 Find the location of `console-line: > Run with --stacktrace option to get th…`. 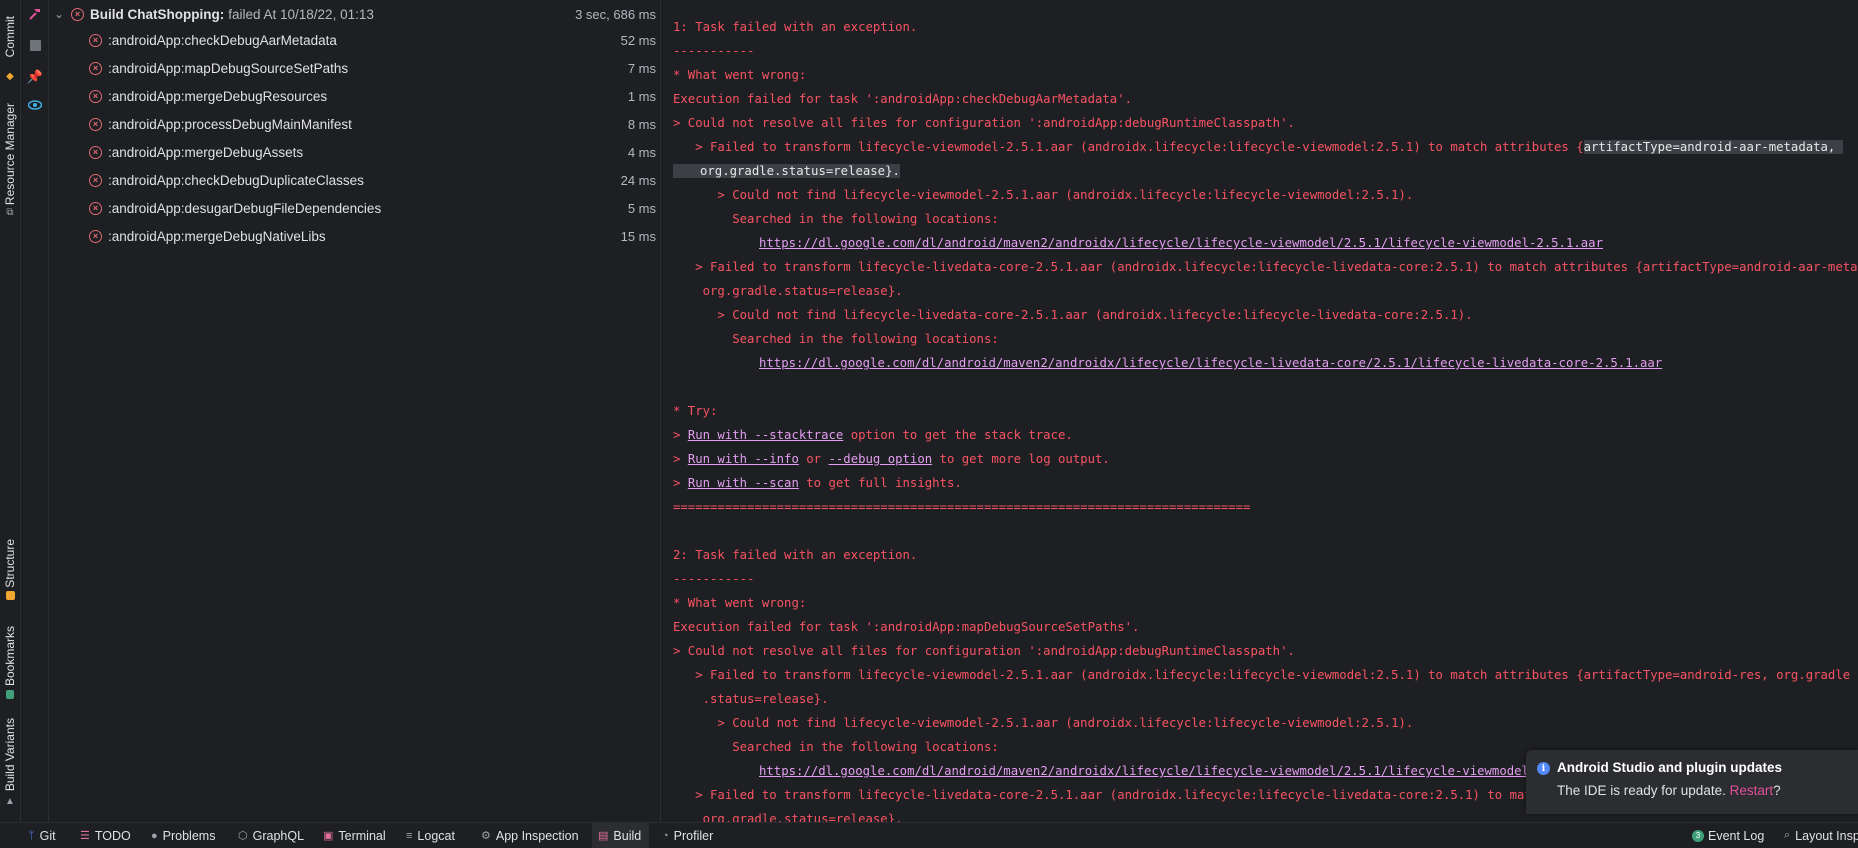

console-line: > Run with --stacktrace option to get th… is located at coordinates (873, 435).